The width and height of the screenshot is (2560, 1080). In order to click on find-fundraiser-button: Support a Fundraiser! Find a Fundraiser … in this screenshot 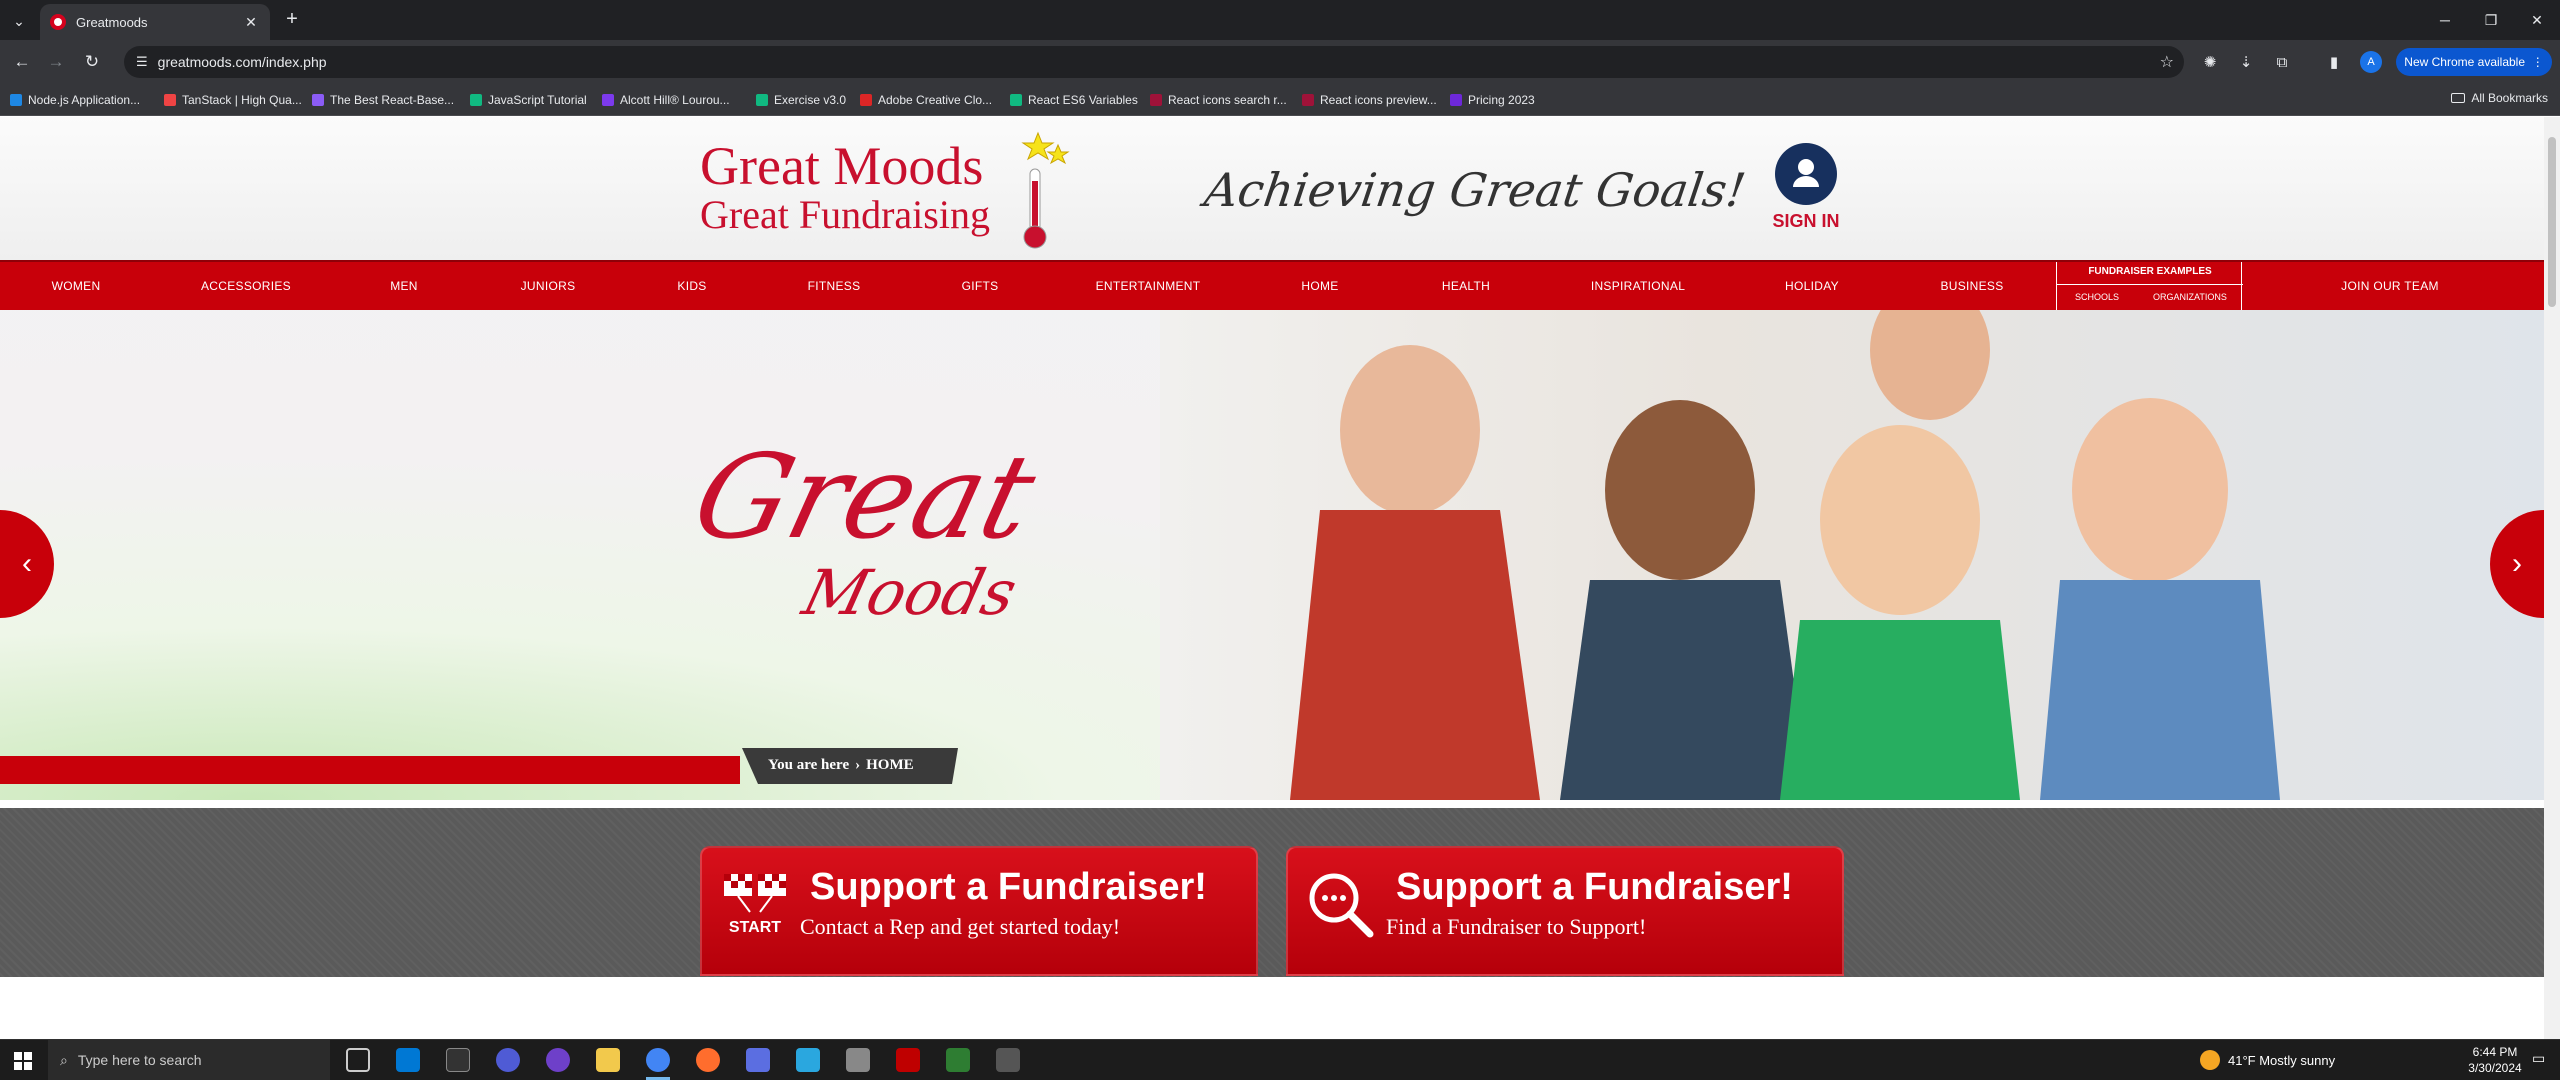, I will do `click(1565, 911)`.